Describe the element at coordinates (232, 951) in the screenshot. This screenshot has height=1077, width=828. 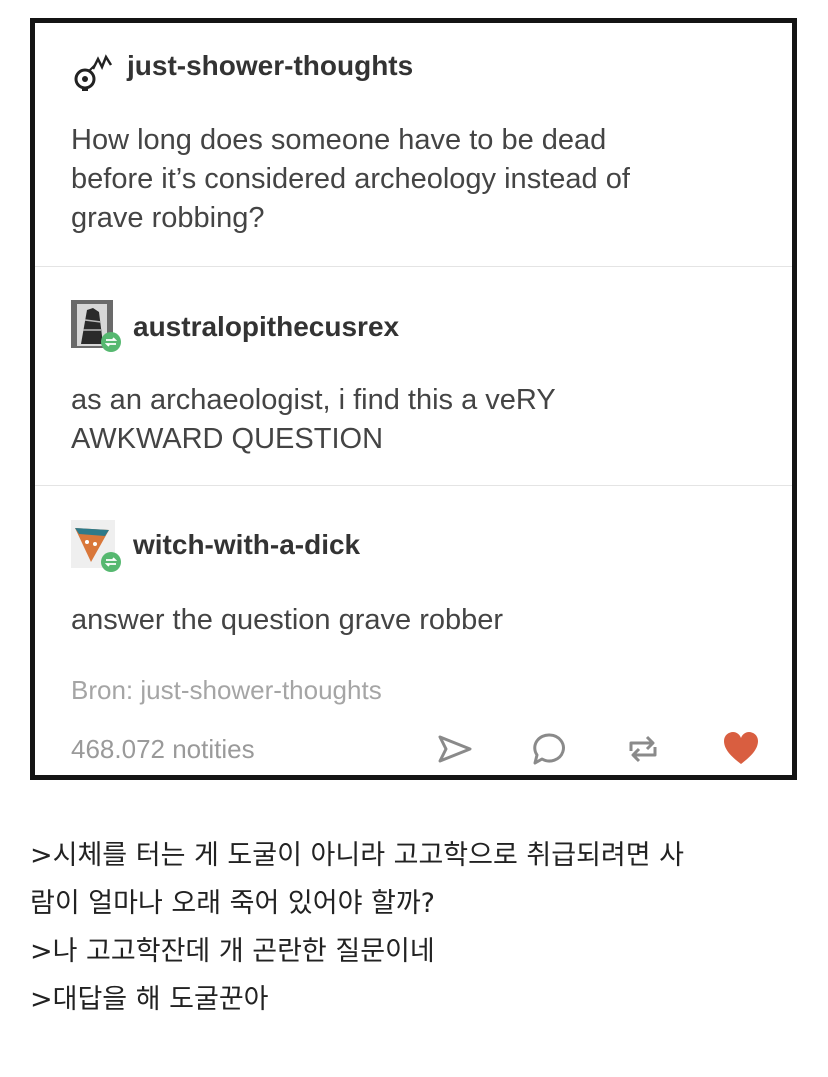
I see `caption-line: >나 고고학잔데 개 곤란한 질문이네` at that location.